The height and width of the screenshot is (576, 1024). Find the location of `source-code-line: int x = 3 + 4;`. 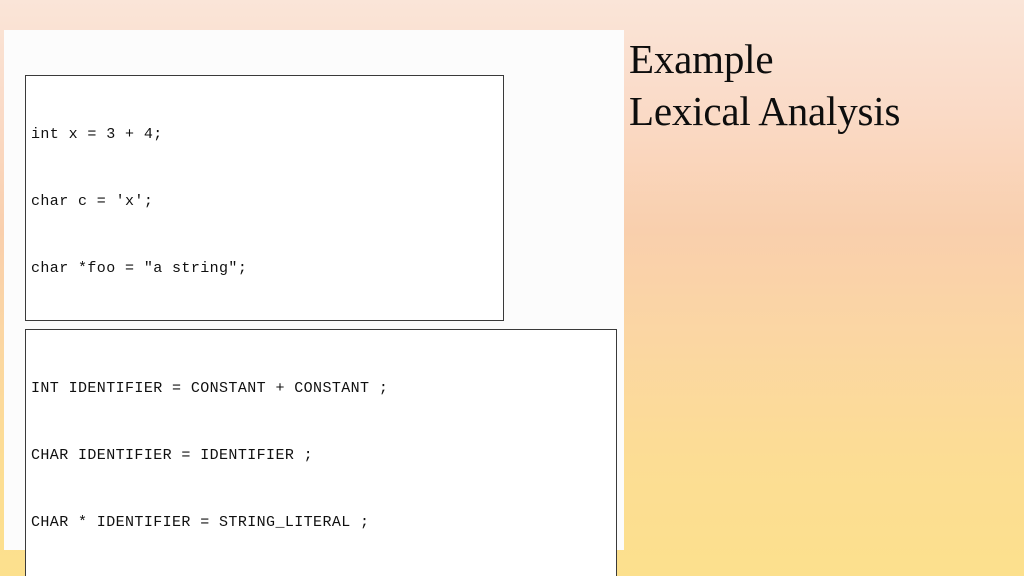

source-code-line: int x = 3 + 4; is located at coordinates (97, 134).